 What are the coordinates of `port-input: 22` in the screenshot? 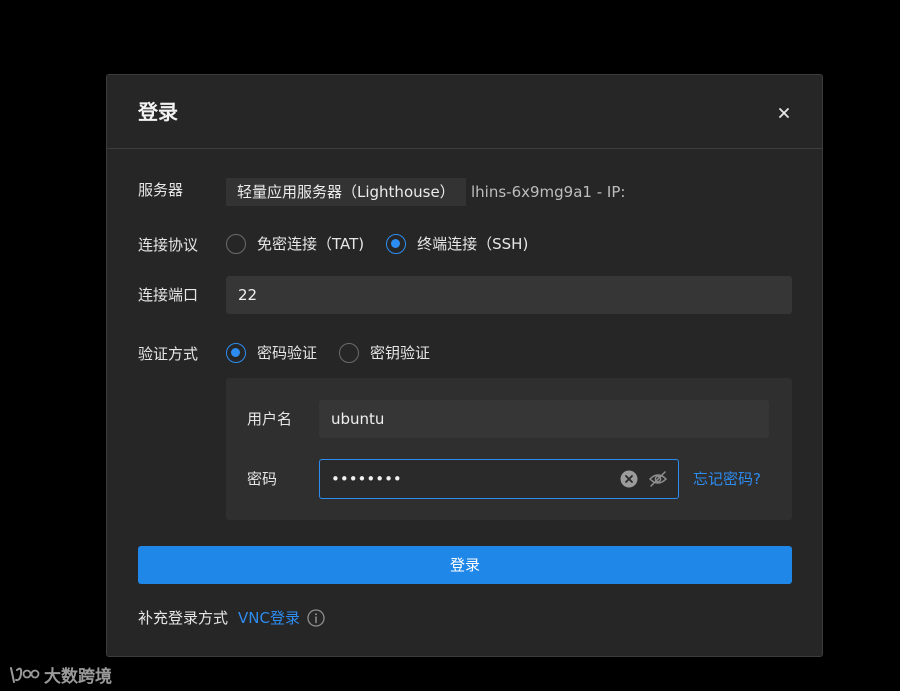 It's located at (509, 295).